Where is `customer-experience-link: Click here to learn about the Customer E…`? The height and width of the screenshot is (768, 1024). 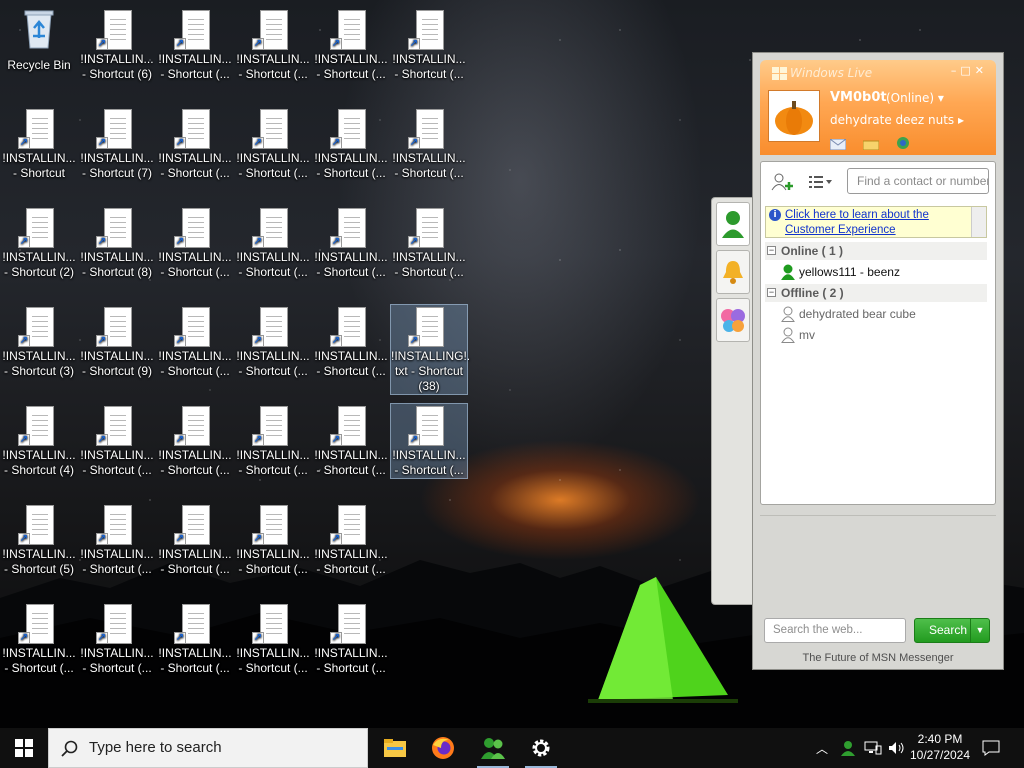 customer-experience-link: Click here to learn about the Customer E… is located at coordinates (875, 223).